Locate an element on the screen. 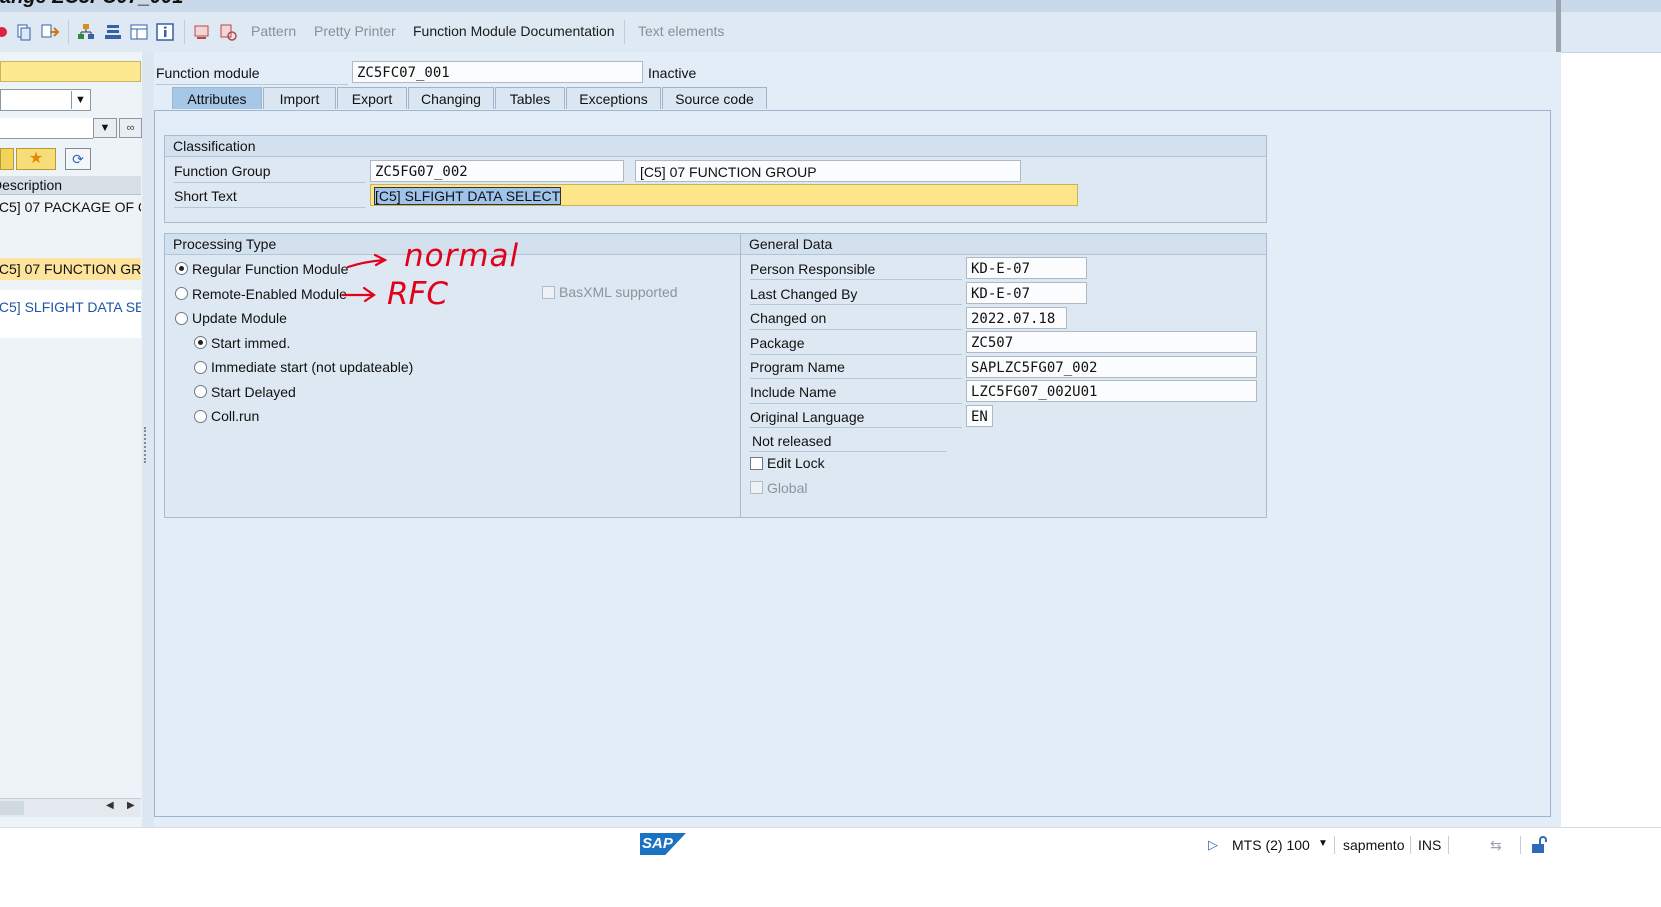 This screenshot has width=1661, height=907. tree-row-label: [C5] SLFIGHT DATA SEL is located at coordinates (70, 307).